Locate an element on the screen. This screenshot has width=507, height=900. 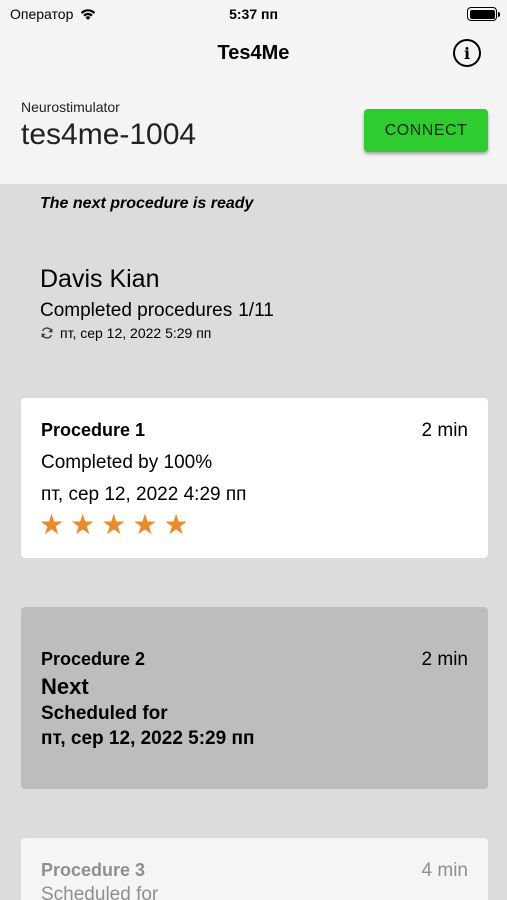
connect-button: CONNECT is located at coordinates (426, 130).